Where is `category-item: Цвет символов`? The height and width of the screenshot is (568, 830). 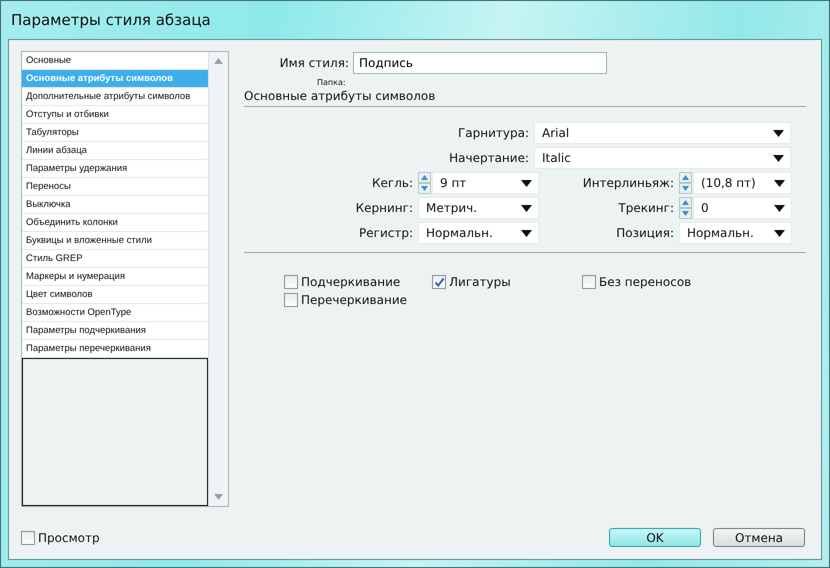
category-item: Цвет символов is located at coordinates (115, 295).